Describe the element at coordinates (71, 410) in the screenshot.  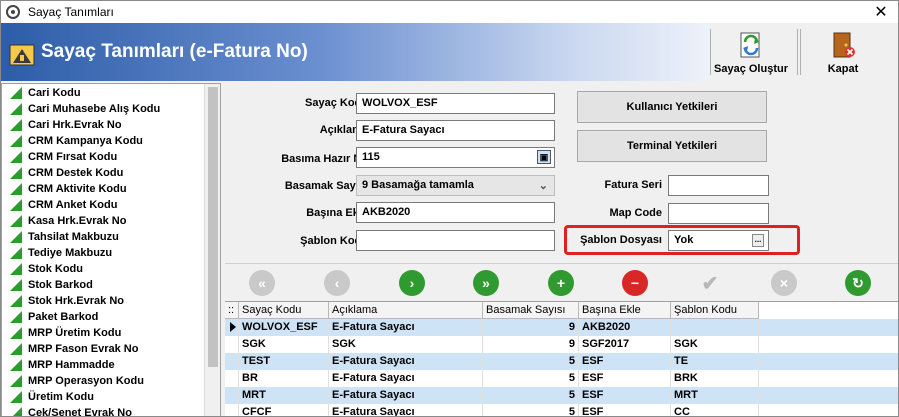
I see `sidebar-item: Çek/Senet Evrak No` at that location.